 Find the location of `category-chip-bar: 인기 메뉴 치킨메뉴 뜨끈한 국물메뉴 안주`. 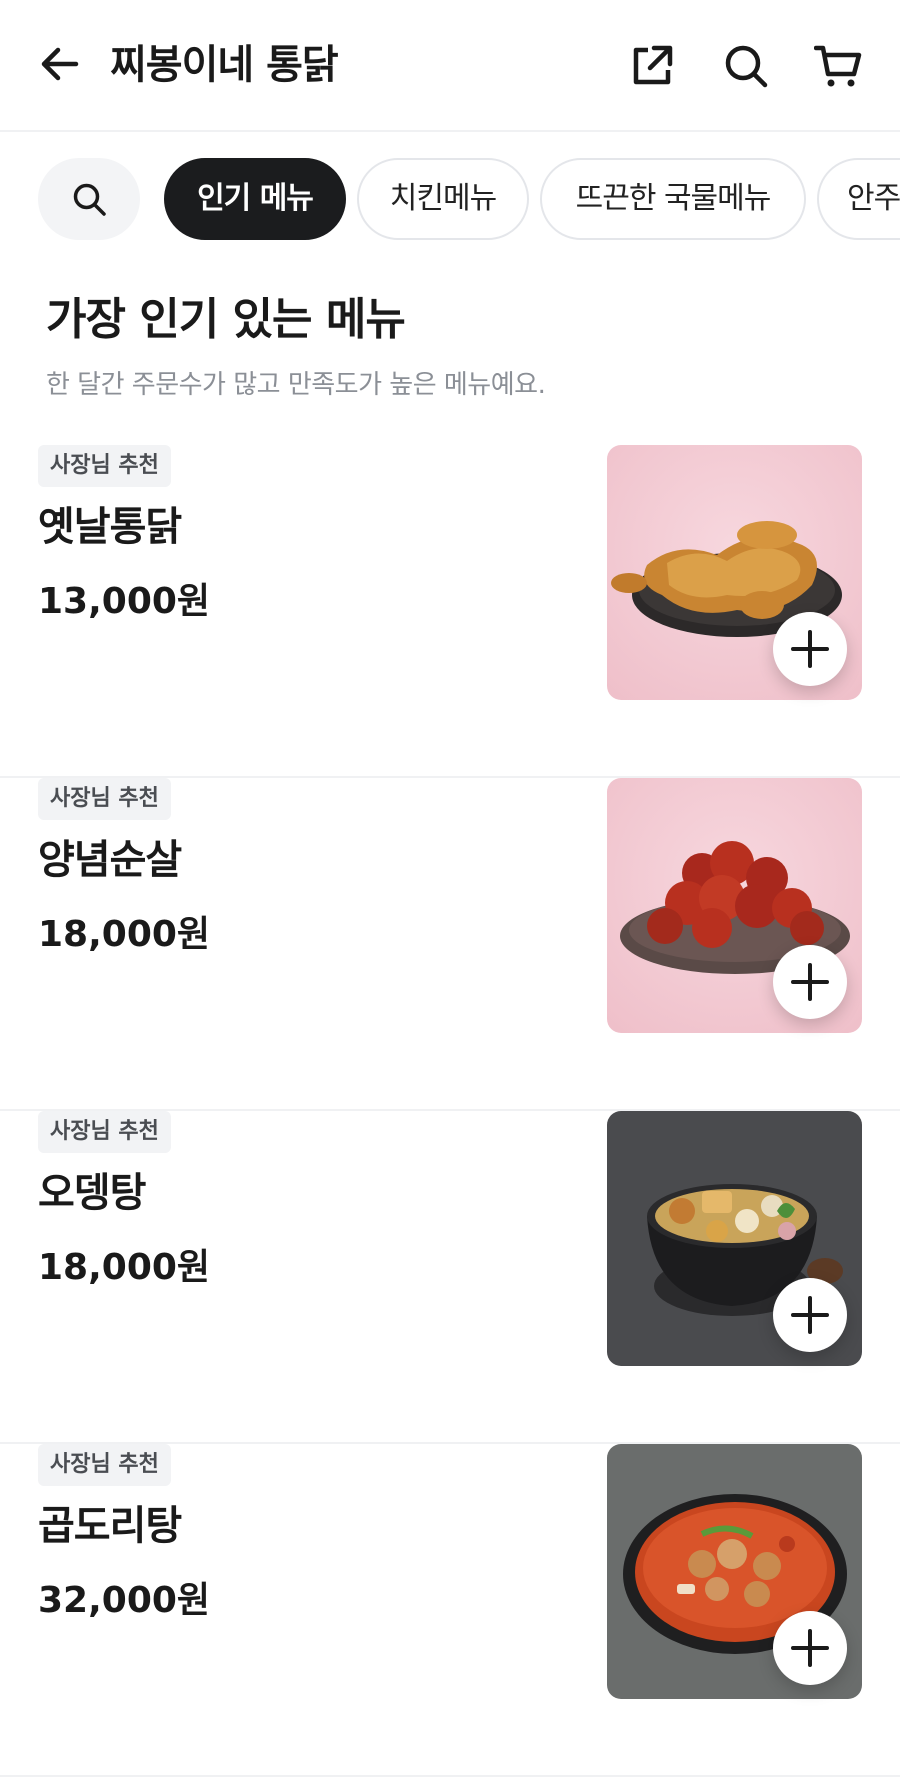

category-chip-bar: 인기 메뉴 치킨메뉴 뜨끈한 국물메뉴 안주 is located at coordinates (450, 199).